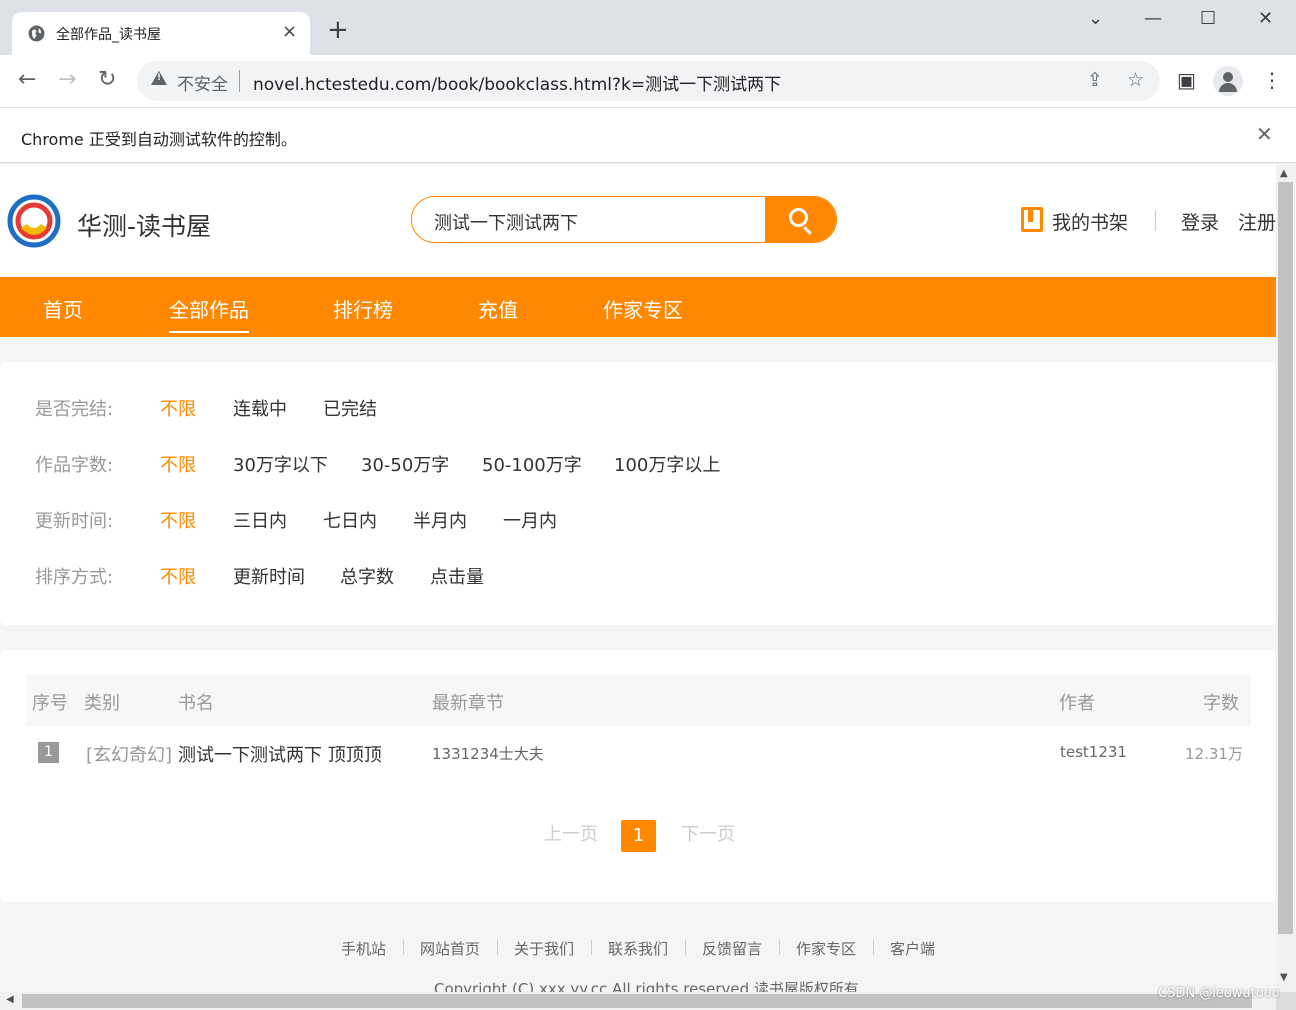 The height and width of the screenshot is (1010, 1296). I want to click on forward-icon: →, so click(67, 80).